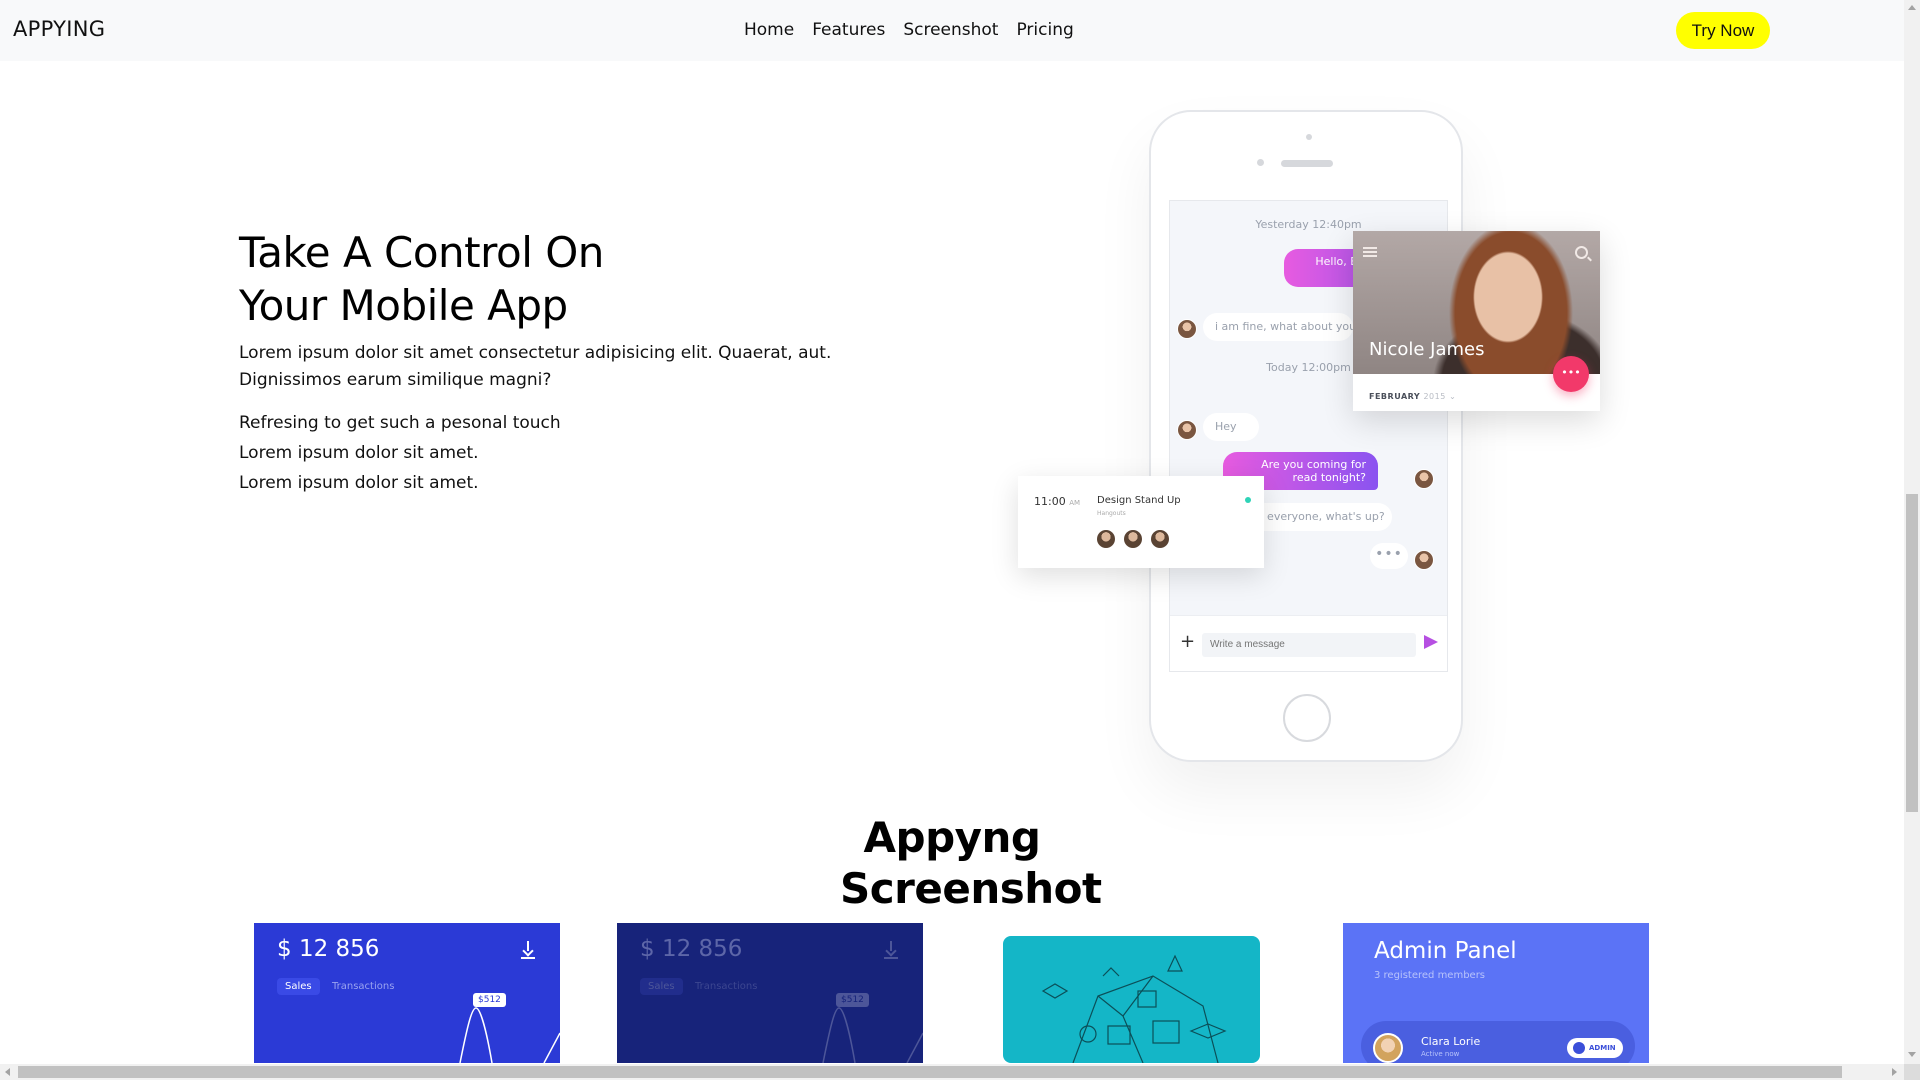  What do you see at coordinates (1044, 30) in the screenshot?
I see `nav-link-pricing: Pricing` at bounding box center [1044, 30].